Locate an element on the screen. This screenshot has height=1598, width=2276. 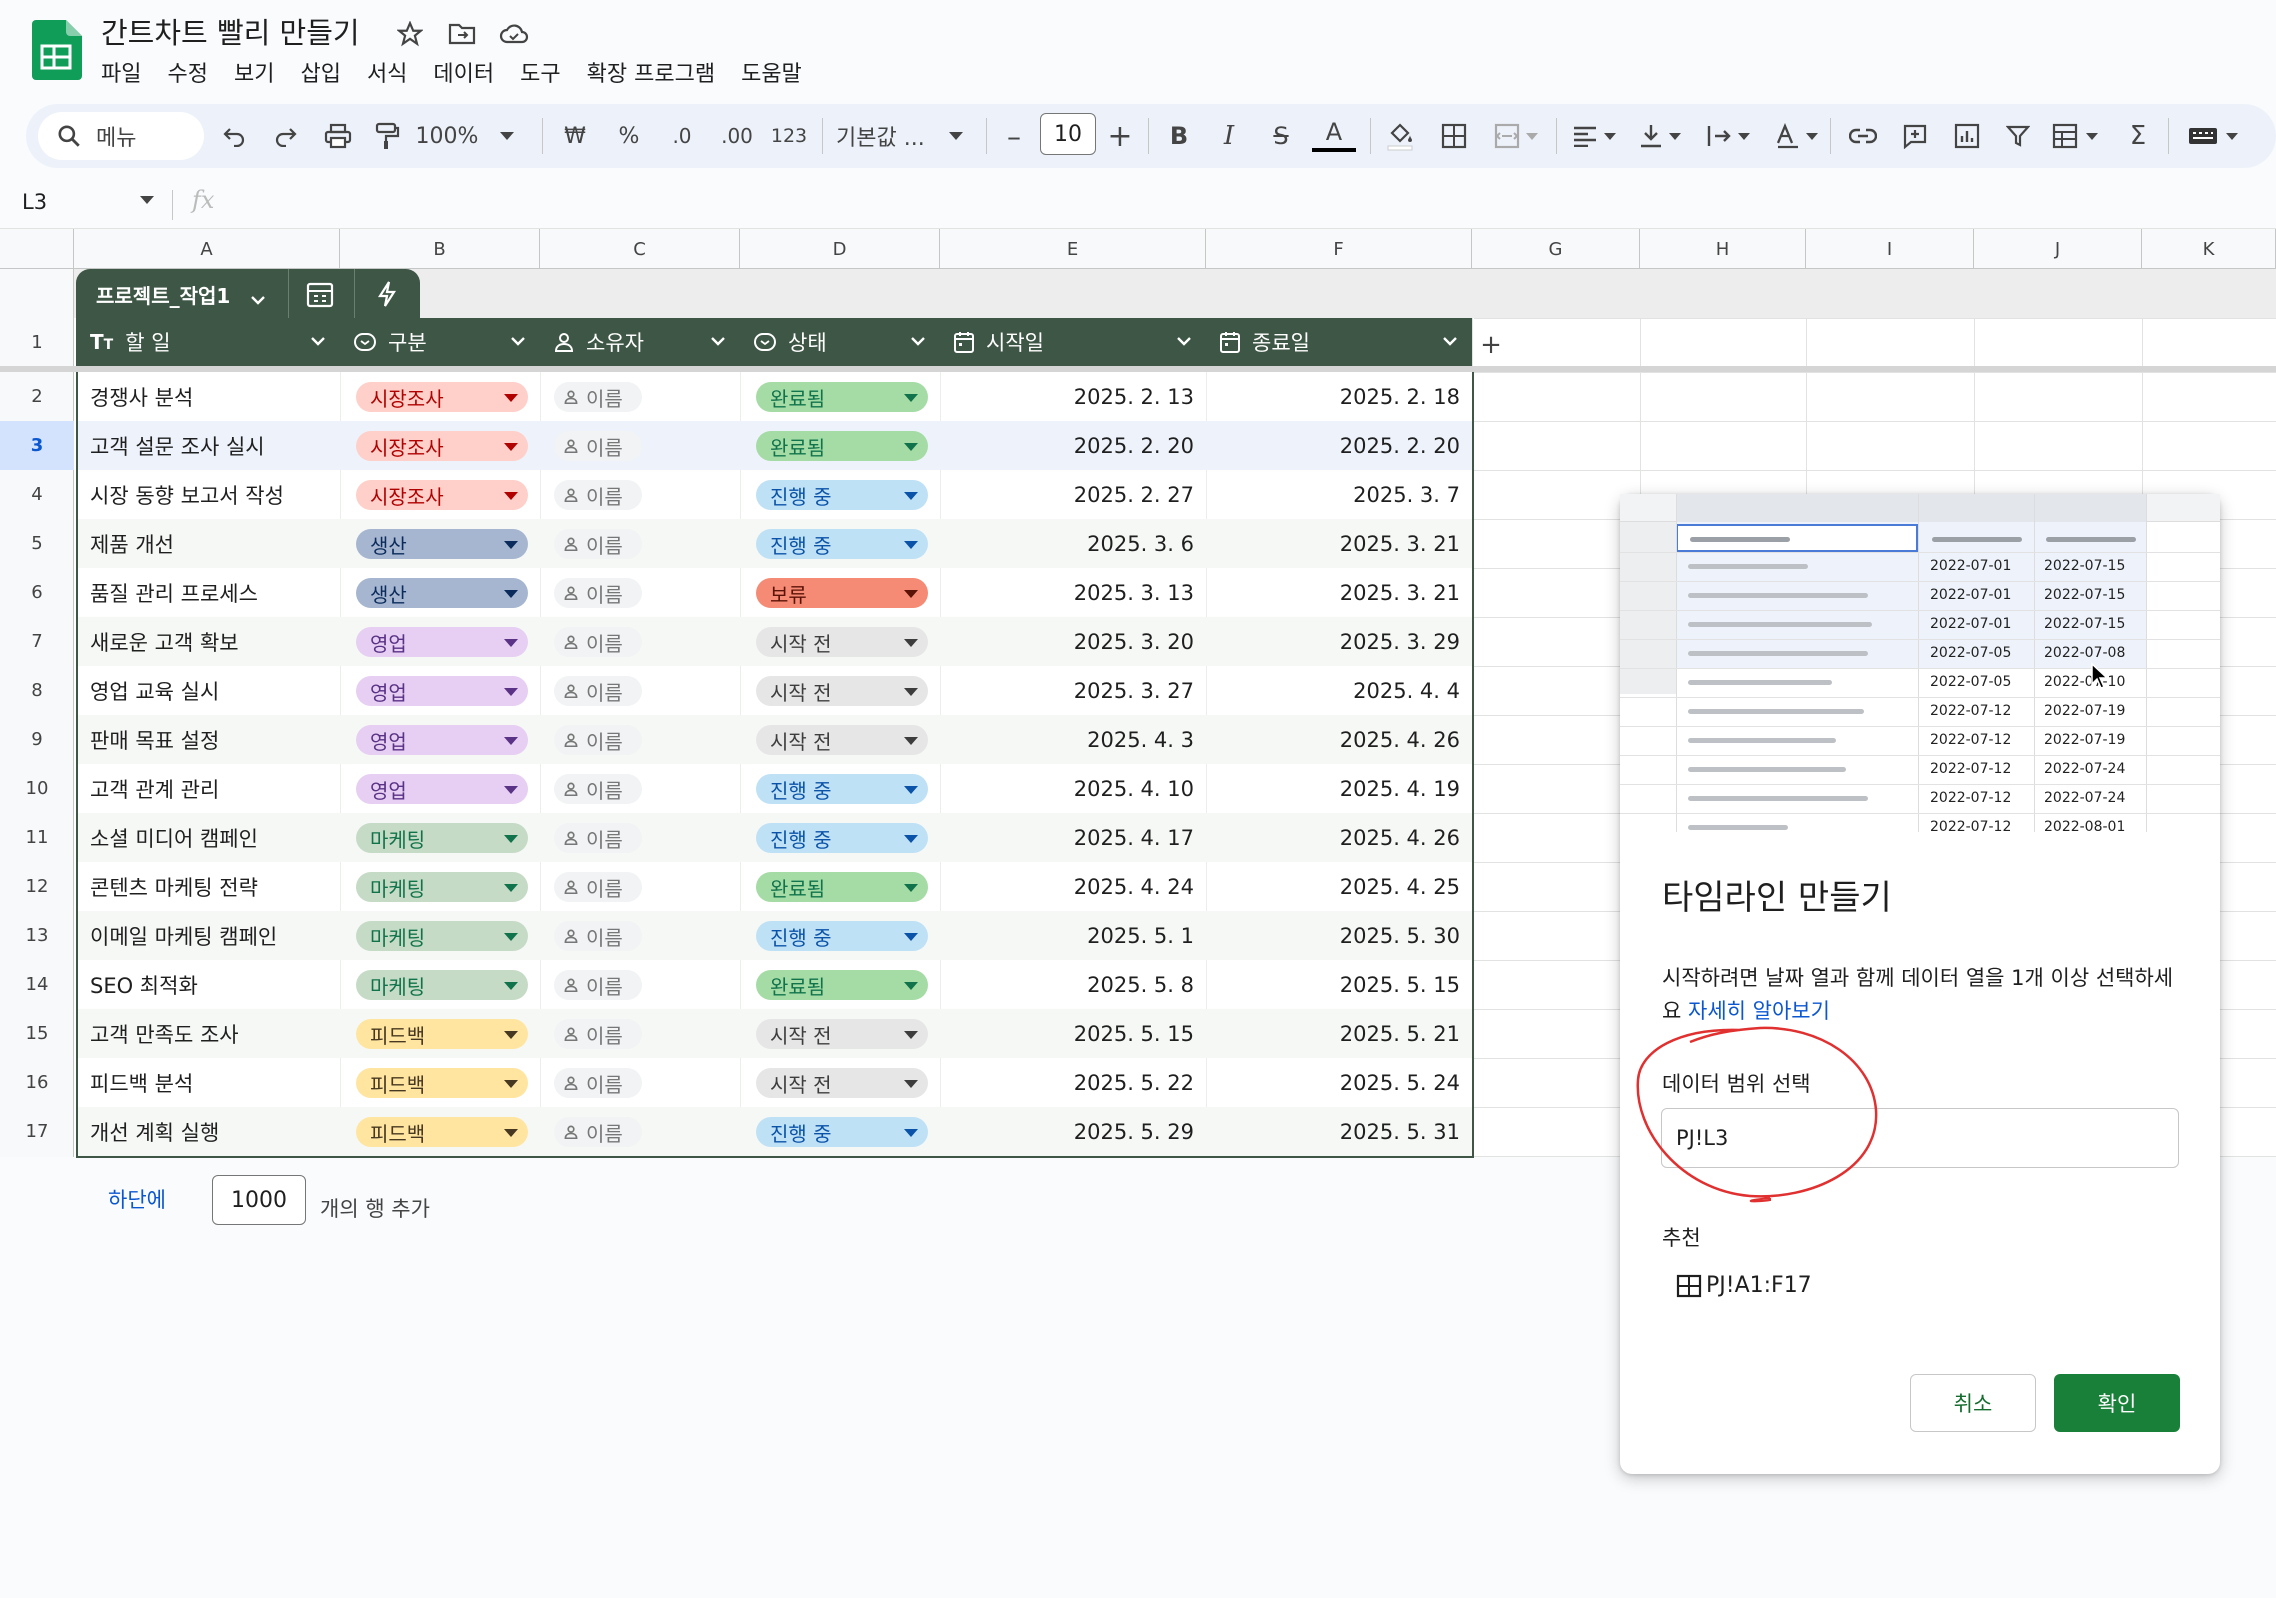
task-cell: 경쟁사 분석 is located at coordinates (141, 396).